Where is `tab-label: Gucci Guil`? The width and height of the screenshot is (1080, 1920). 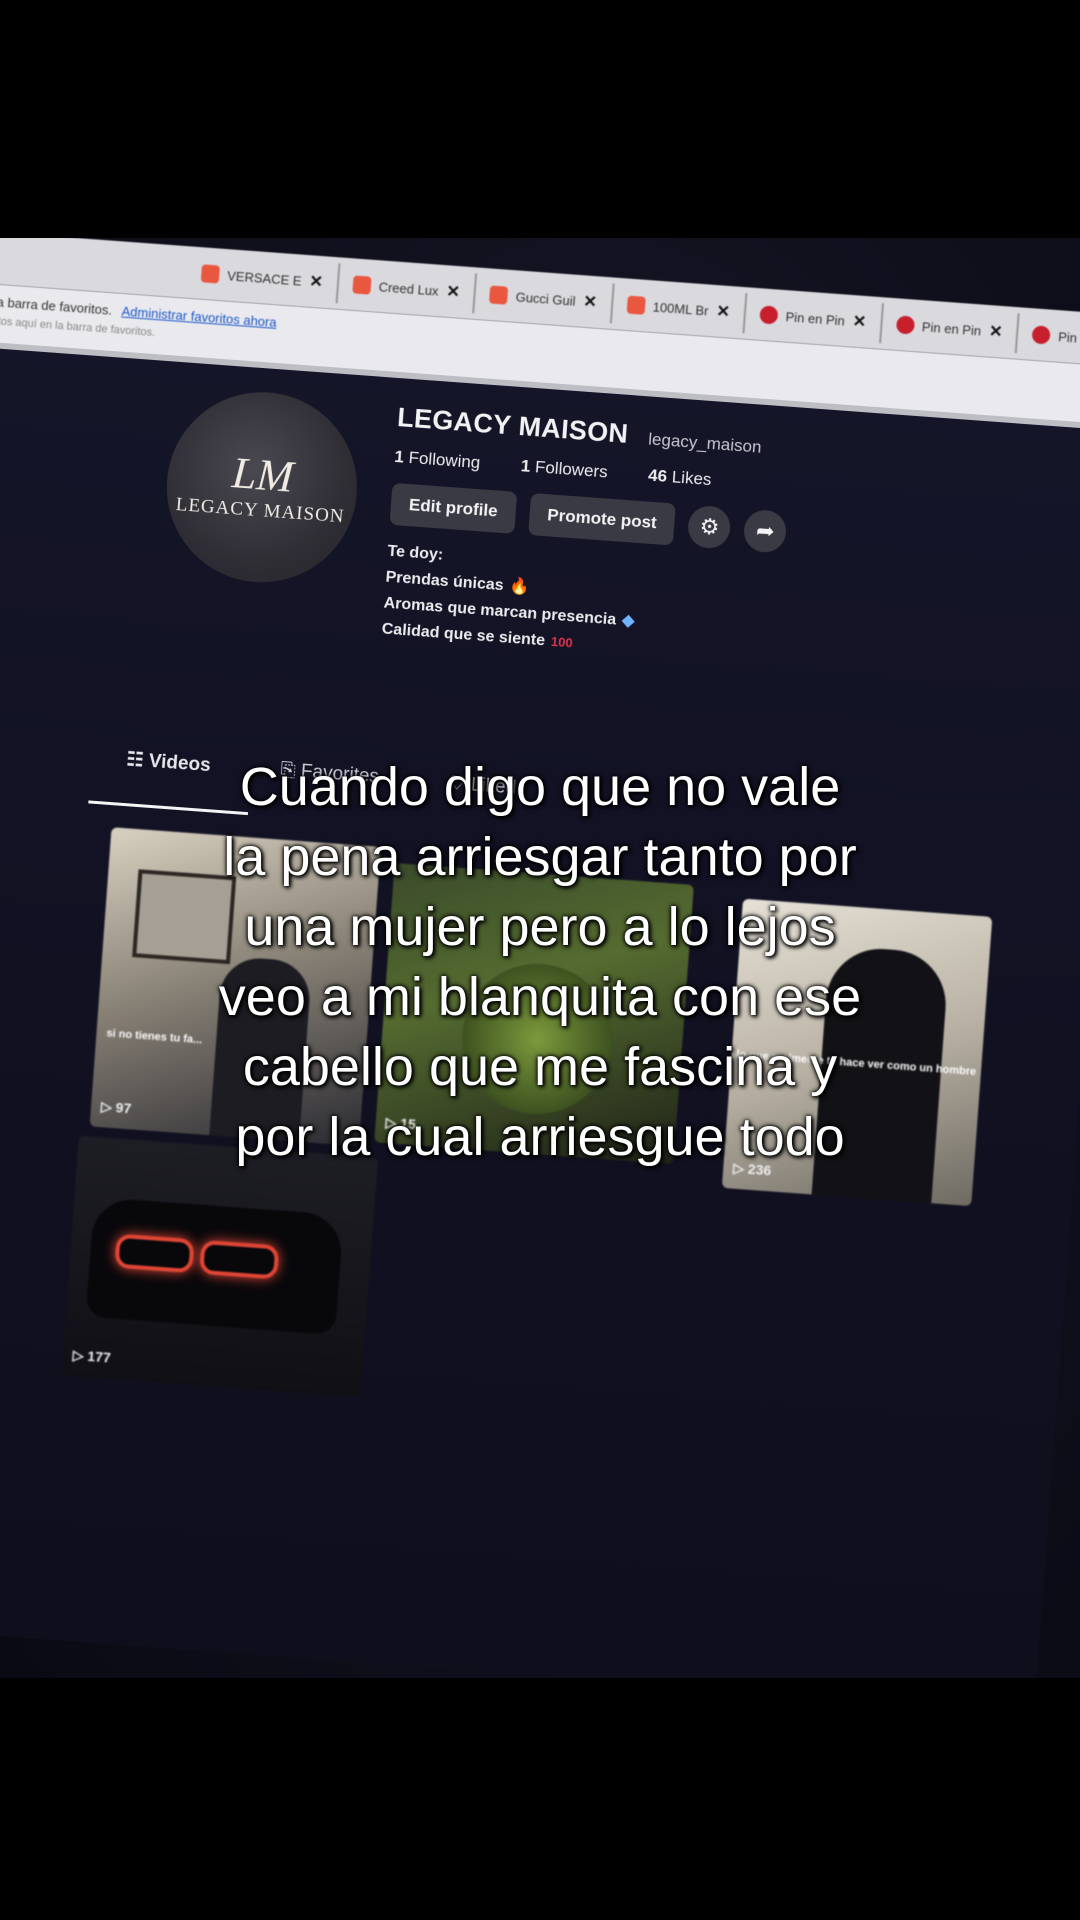
tab-label: Gucci Guil is located at coordinates (546, 298).